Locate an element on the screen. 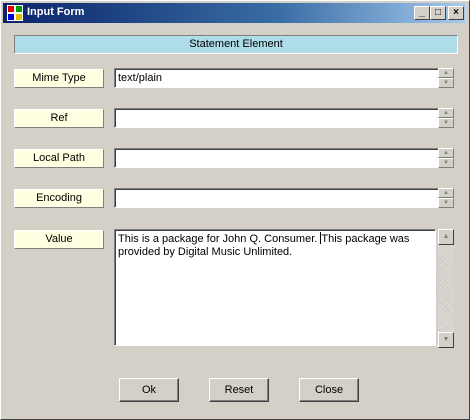  close-window-button: × is located at coordinates (456, 13).